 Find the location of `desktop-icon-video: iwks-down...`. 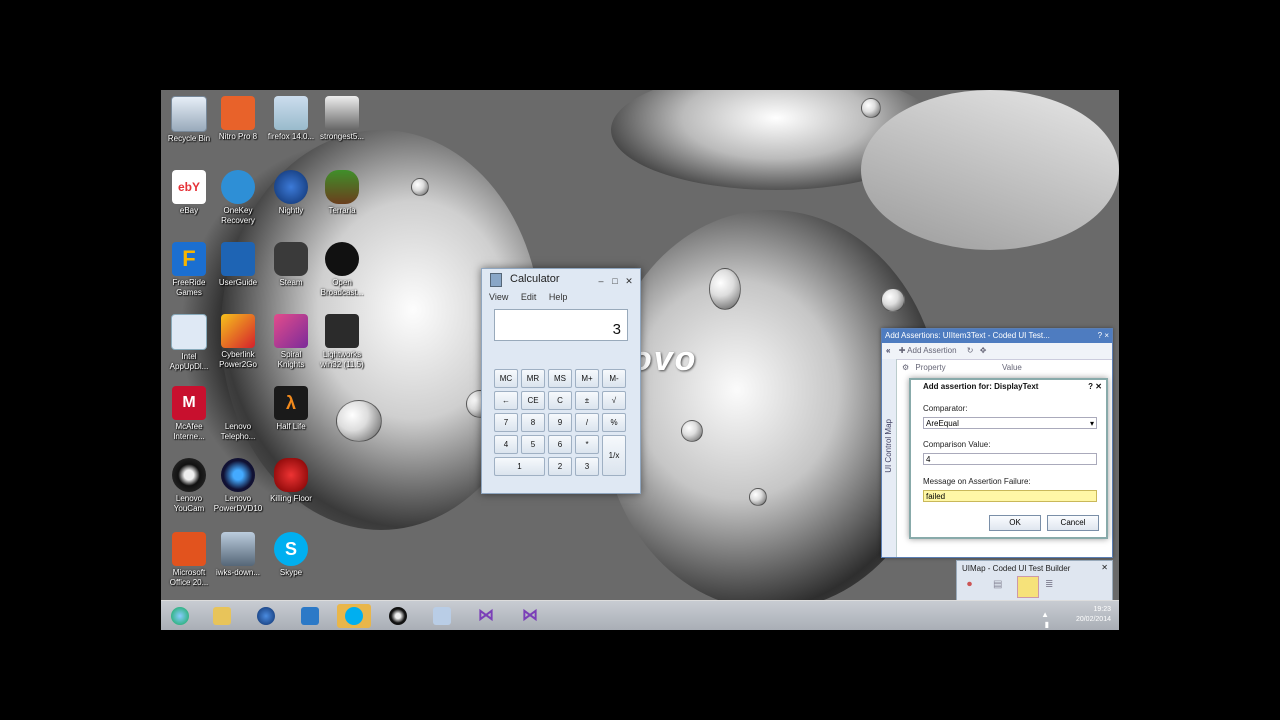

desktop-icon-video: iwks-down... is located at coordinates (238, 555).